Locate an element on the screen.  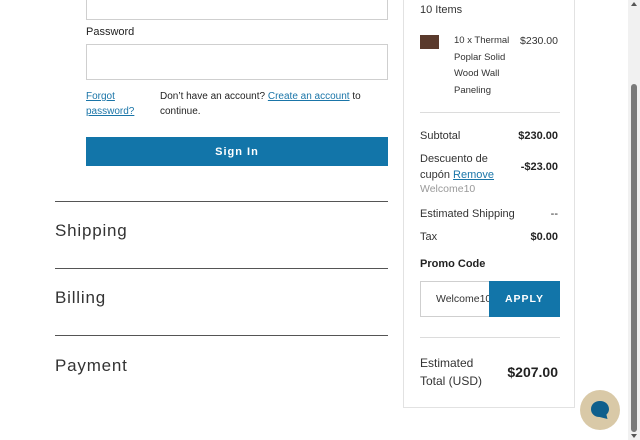
coupon-discount-value: -$23.00 is located at coordinates (539, 167).